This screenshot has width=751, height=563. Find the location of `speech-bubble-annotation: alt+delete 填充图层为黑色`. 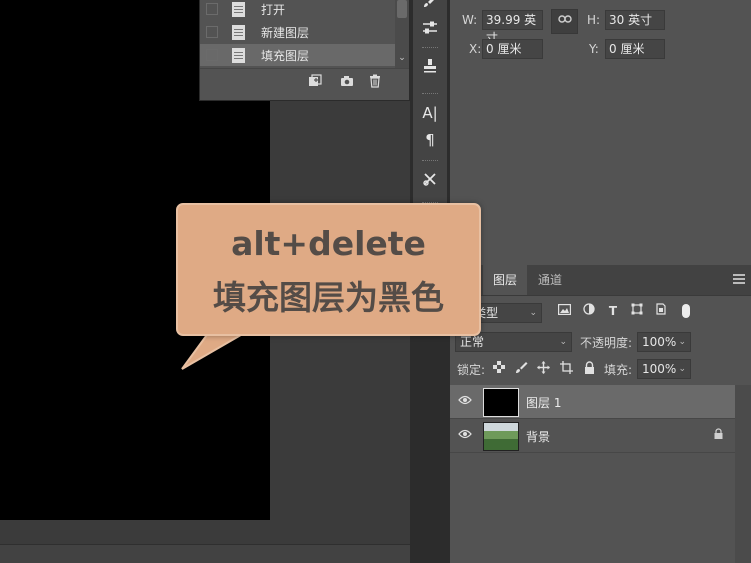

speech-bubble-annotation: alt+delete 填充图层为黑色 is located at coordinates (328, 269).